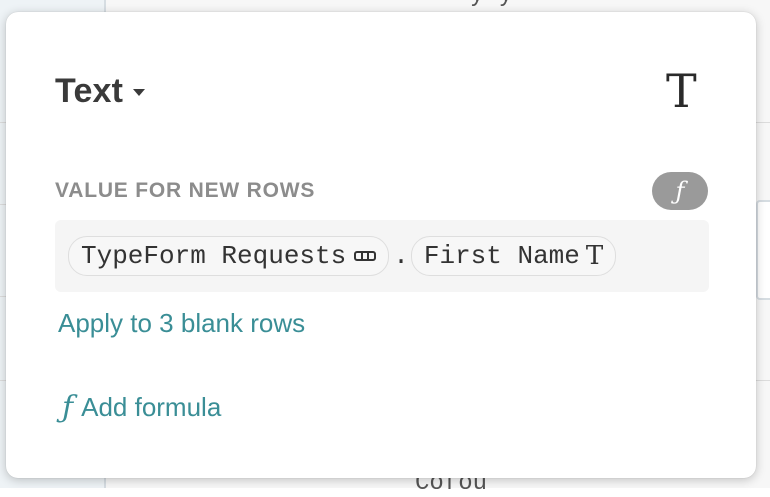 The image size is (770, 497). Describe the element at coordinates (763, 250) in the screenshot. I see `background-side-card` at that location.